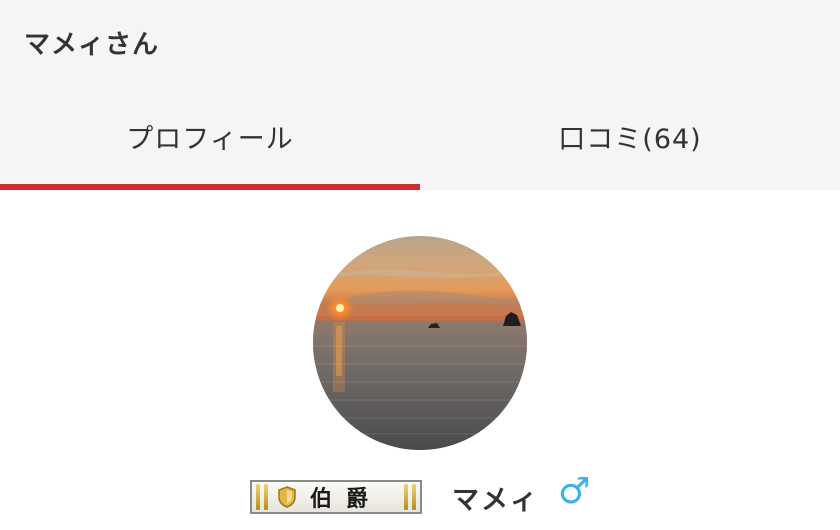  What do you see at coordinates (262, 497) in the screenshot?
I see `badge-ornament-left` at bounding box center [262, 497].